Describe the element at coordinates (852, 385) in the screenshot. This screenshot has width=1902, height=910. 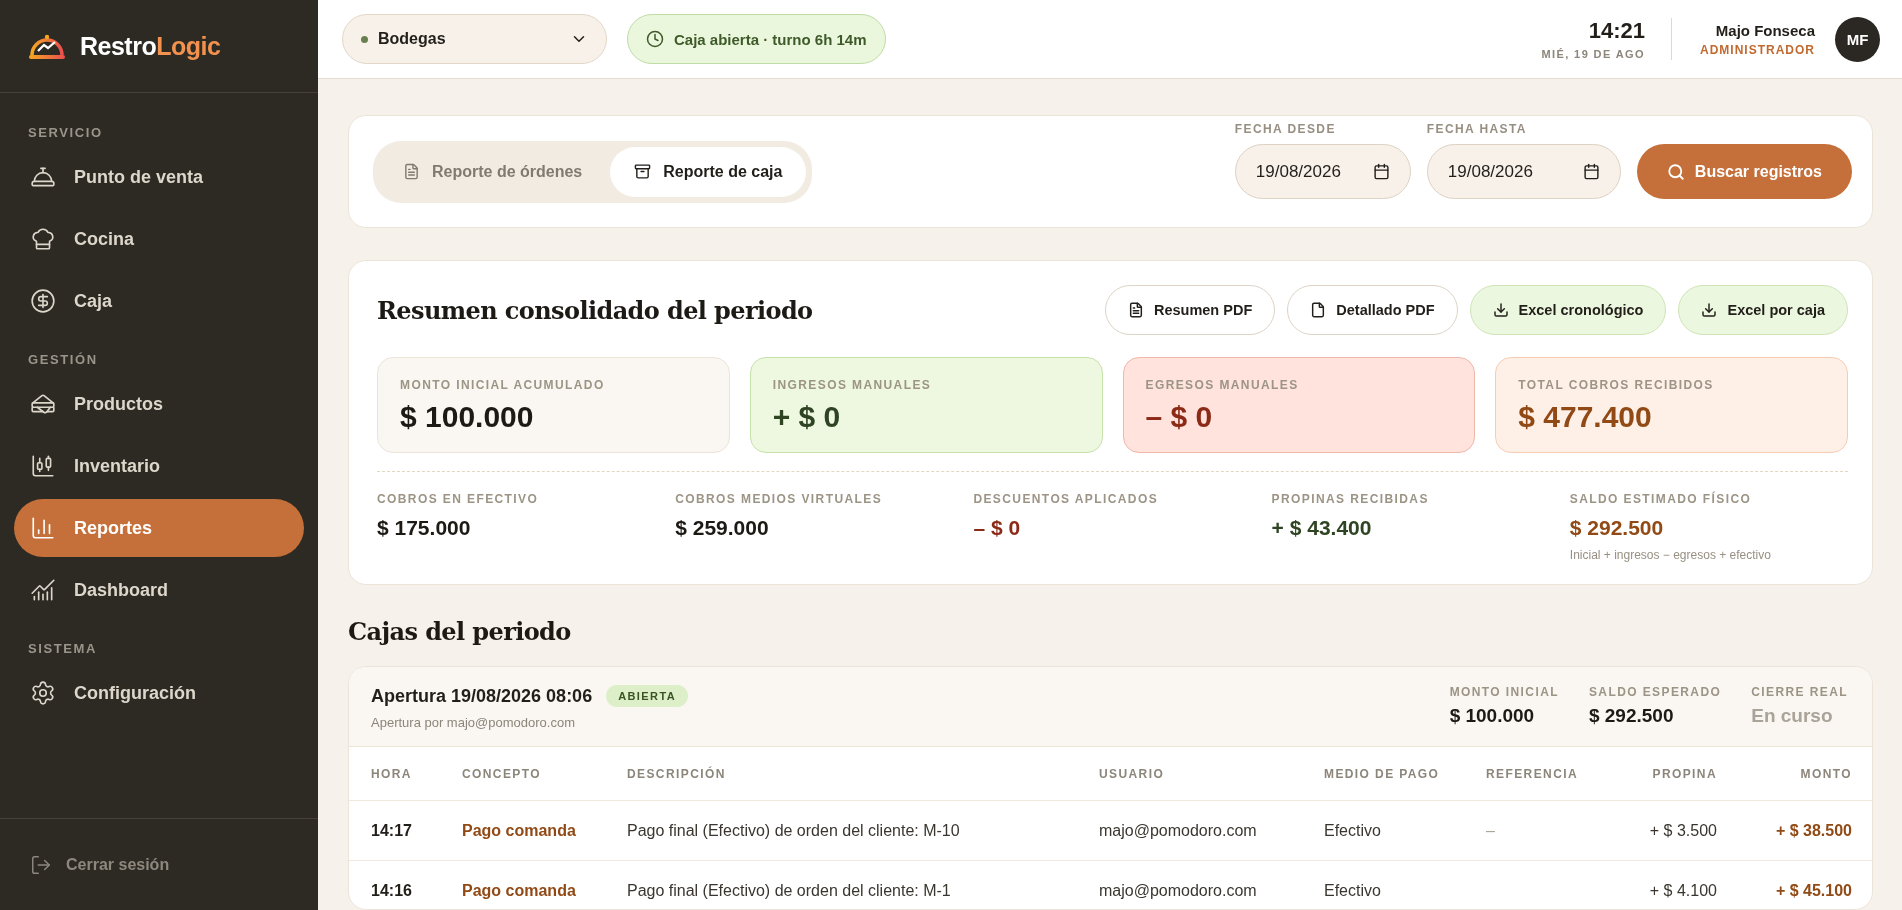
I see `summary-label: INGRESOS MANUALES` at that location.